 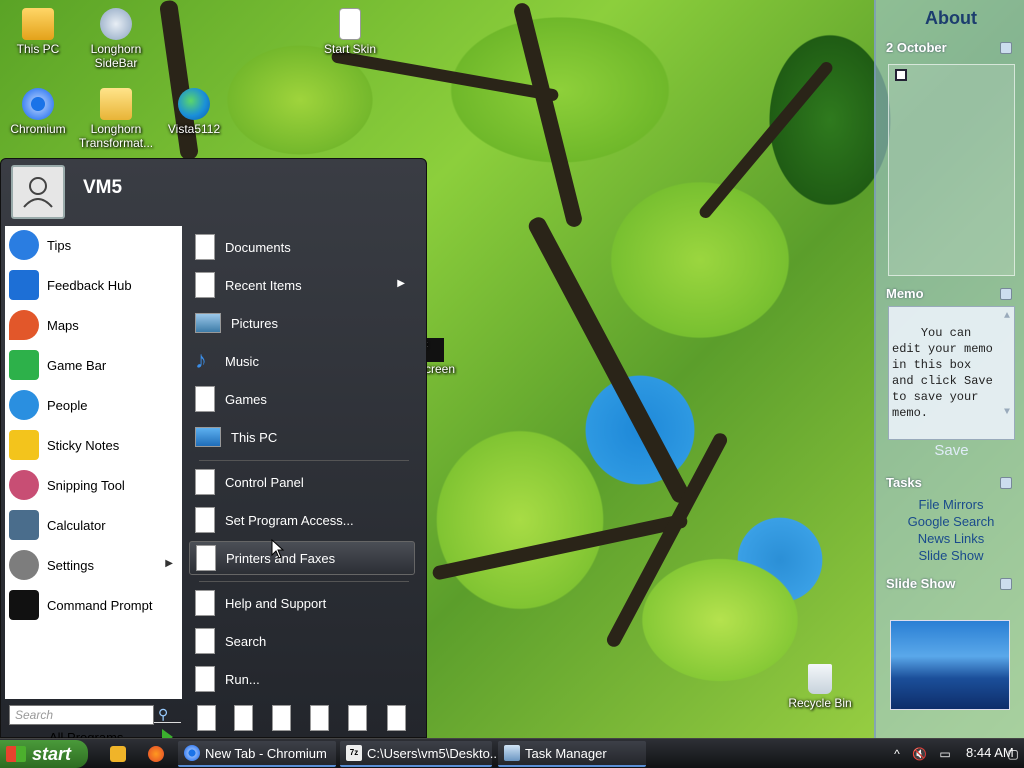 What do you see at coordinates (263, 285) in the screenshot?
I see `place-label: Recent Items` at bounding box center [263, 285].